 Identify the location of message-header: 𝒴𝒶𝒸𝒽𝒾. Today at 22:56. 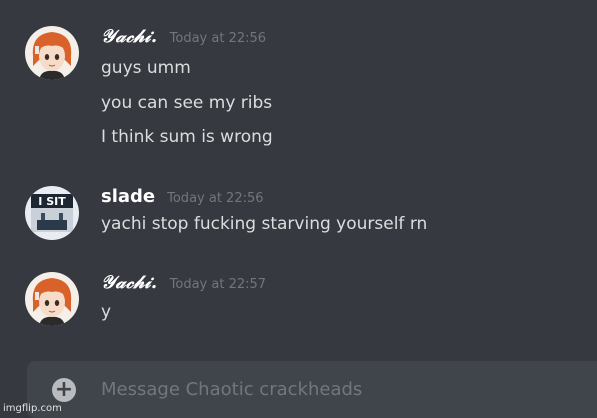
(183, 38).